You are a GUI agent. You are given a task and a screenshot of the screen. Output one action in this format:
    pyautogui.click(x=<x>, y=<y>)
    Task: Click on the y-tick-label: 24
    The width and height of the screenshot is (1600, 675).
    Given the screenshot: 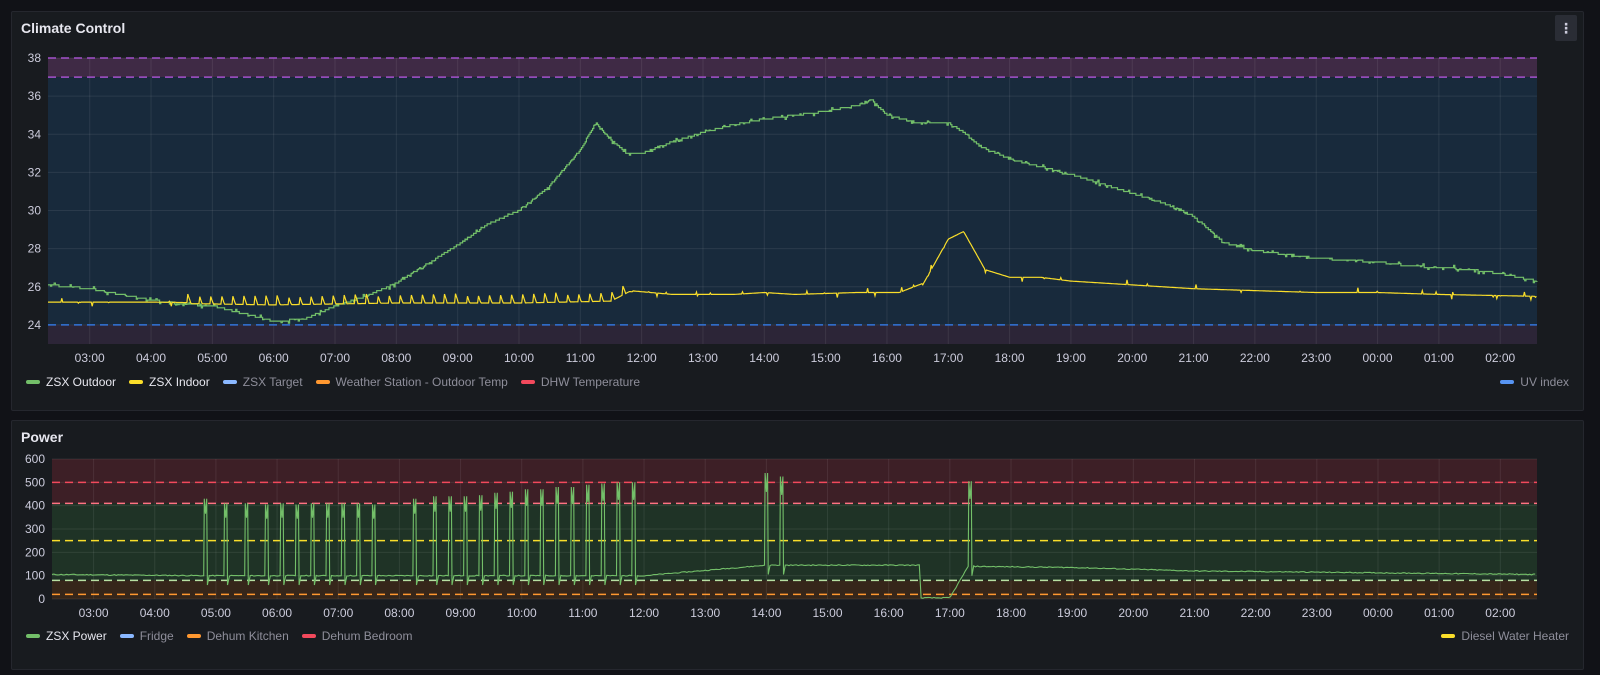 What is the action you would take?
    pyautogui.click(x=35, y=325)
    